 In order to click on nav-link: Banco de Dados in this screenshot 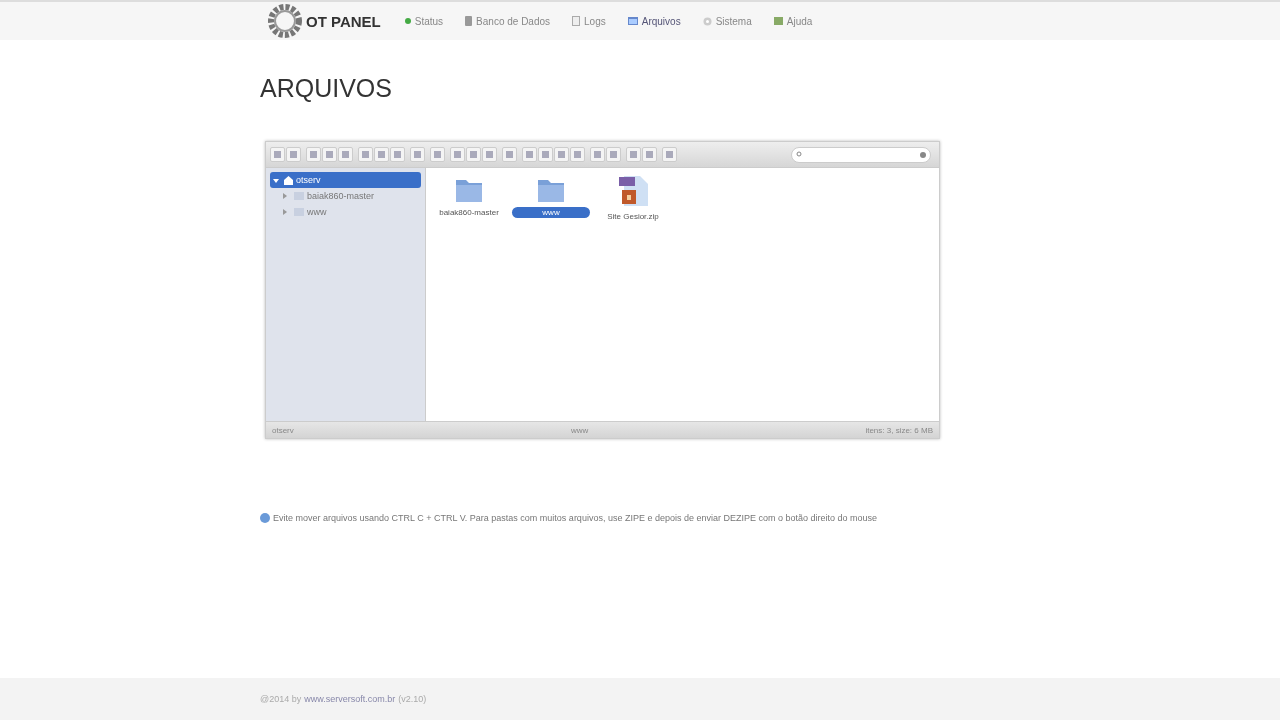, I will do `click(508, 21)`.